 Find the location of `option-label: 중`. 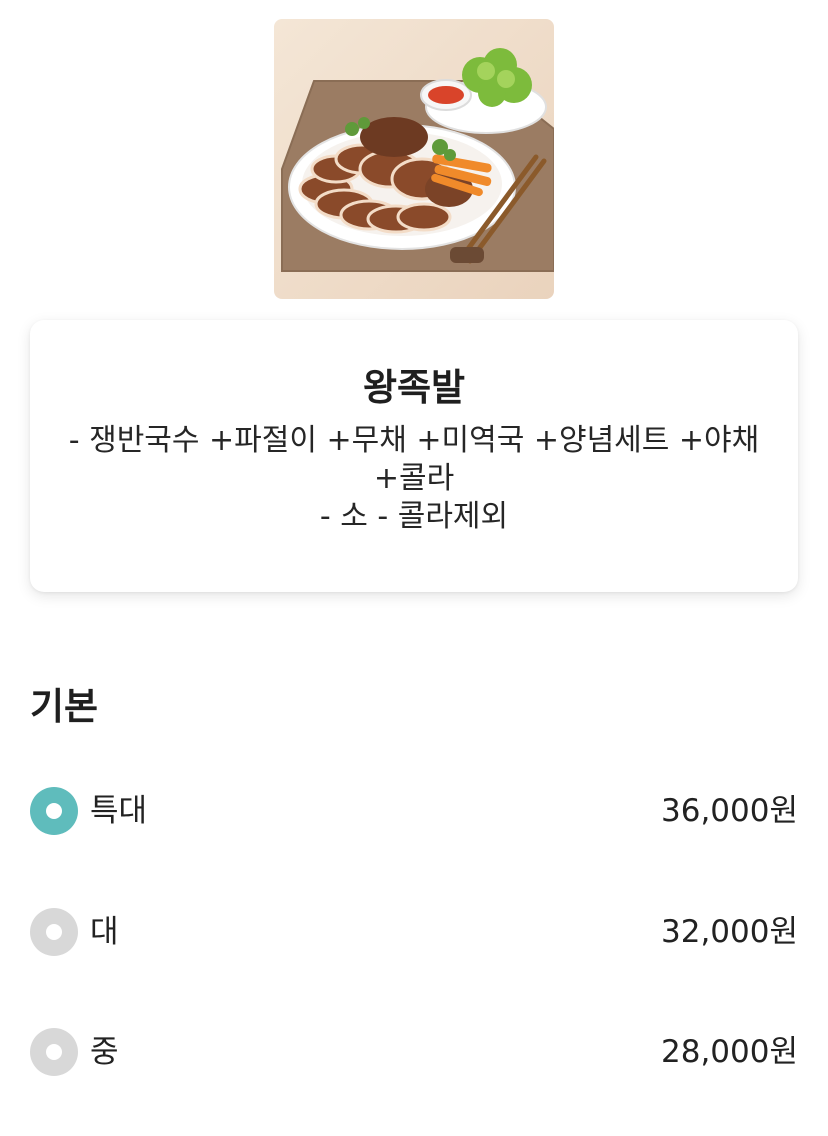

option-label: 중 is located at coordinates (104, 1052).